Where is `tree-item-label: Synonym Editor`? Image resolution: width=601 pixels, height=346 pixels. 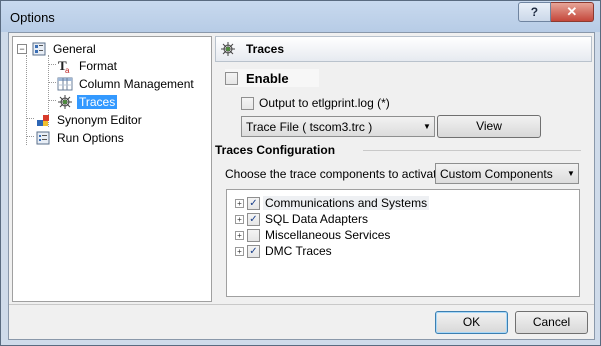 tree-item-label: Synonym Editor is located at coordinates (99, 119).